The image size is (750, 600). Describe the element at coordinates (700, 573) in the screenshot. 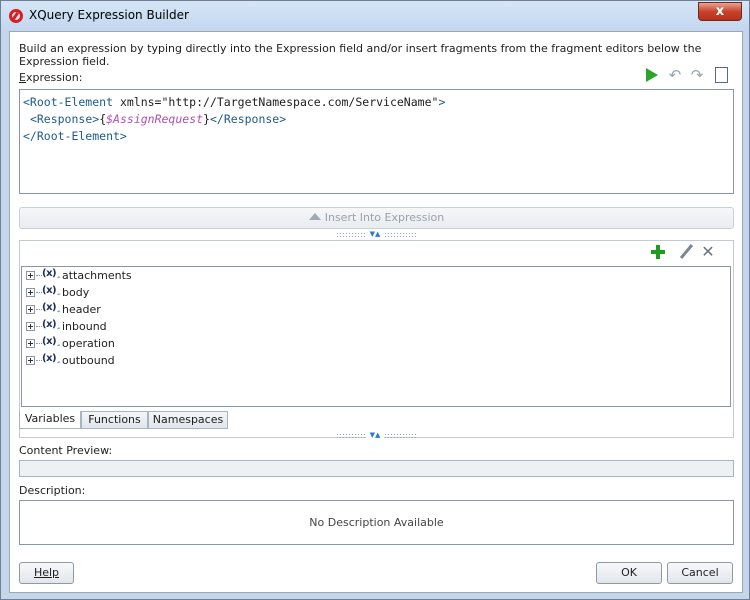

I see `cancel-button: Cancel` at that location.